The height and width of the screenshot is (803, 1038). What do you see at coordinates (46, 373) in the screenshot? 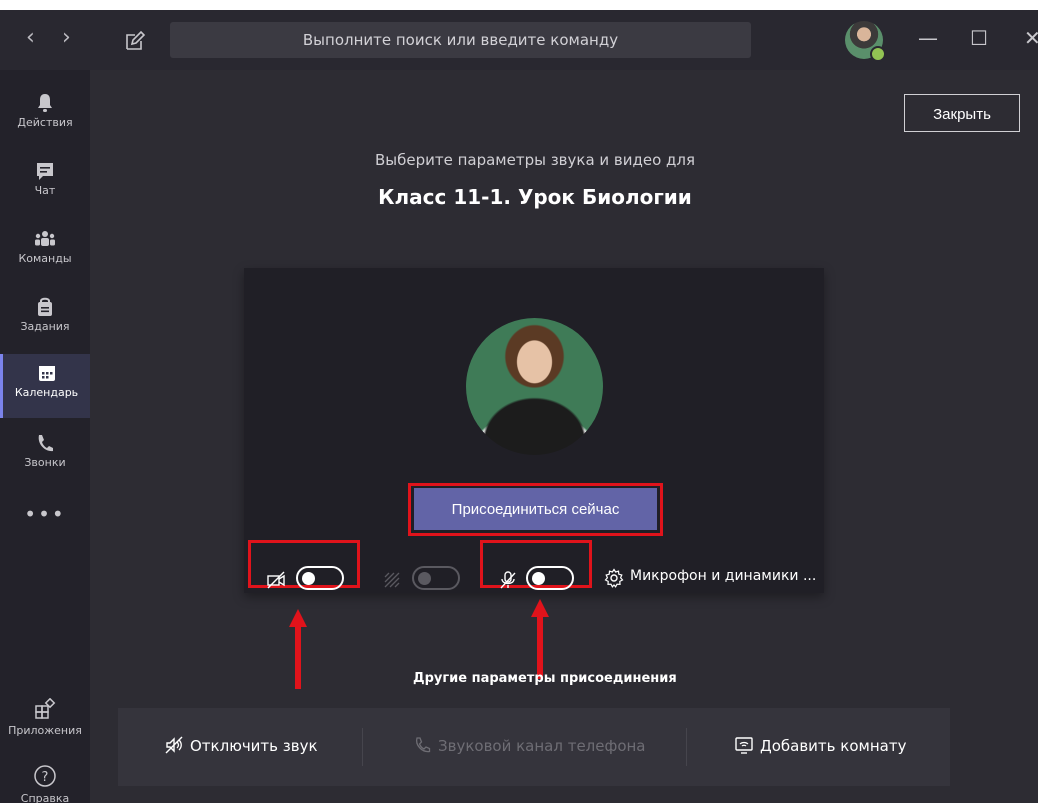
I see `calendar-icon` at bounding box center [46, 373].